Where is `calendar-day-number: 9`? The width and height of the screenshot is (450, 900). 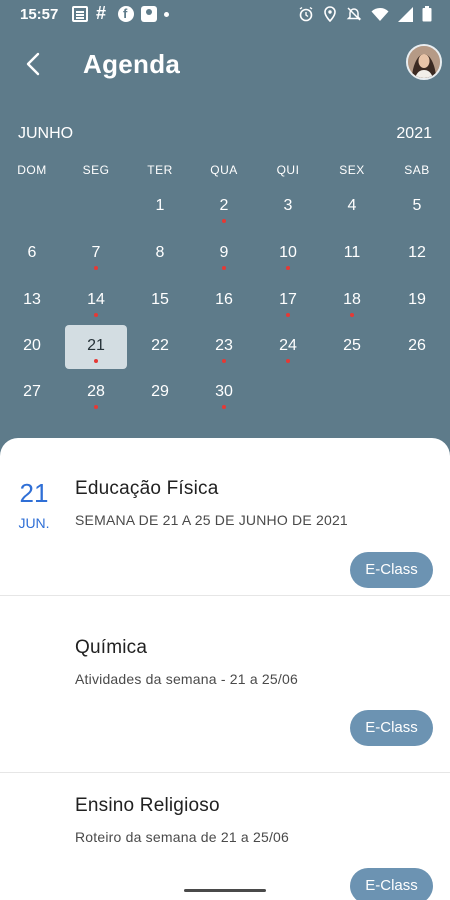 calendar-day-number: 9 is located at coordinates (224, 252).